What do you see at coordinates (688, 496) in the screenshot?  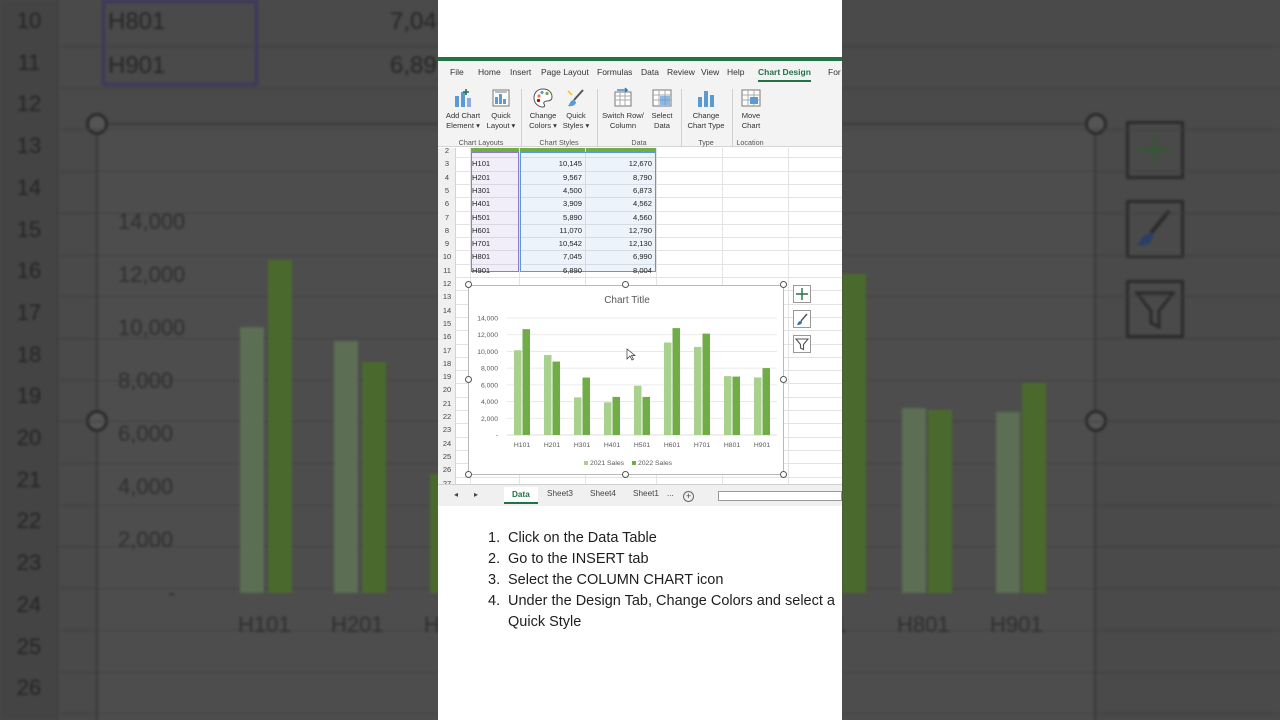 I see `new-sheet-plus-icon: +` at bounding box center [688, 496].